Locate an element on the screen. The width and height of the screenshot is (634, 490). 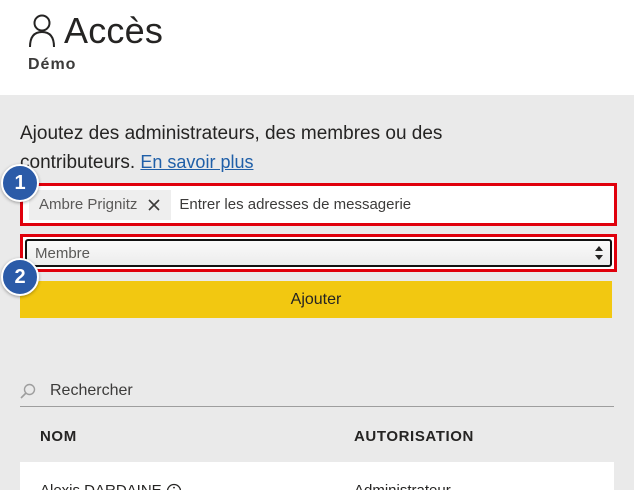
info-icon is located at coordinates (174, 486).